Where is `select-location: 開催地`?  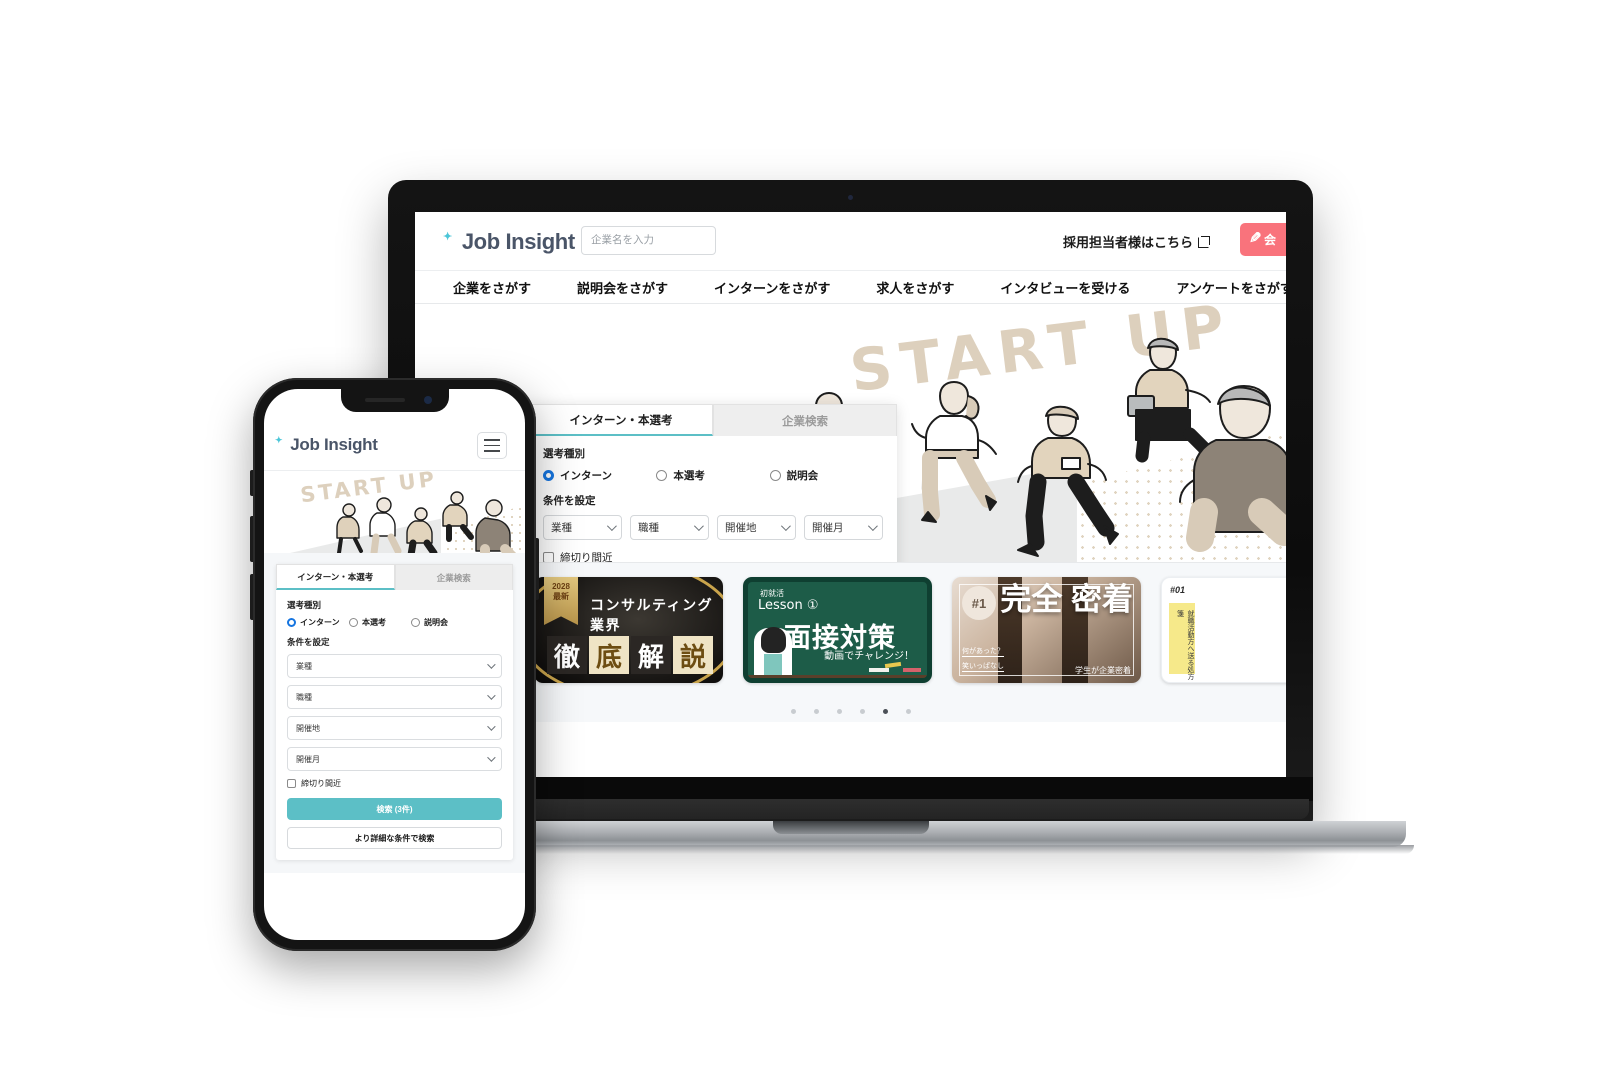 select-location: 開催地 is located at coordinates (756, 527).